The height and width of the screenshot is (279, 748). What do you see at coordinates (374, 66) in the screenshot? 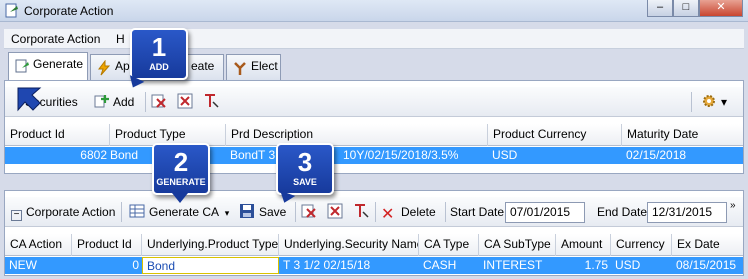
I see `tab-strip: Generate Ap eate Elect` at bounding box center [374, 66].